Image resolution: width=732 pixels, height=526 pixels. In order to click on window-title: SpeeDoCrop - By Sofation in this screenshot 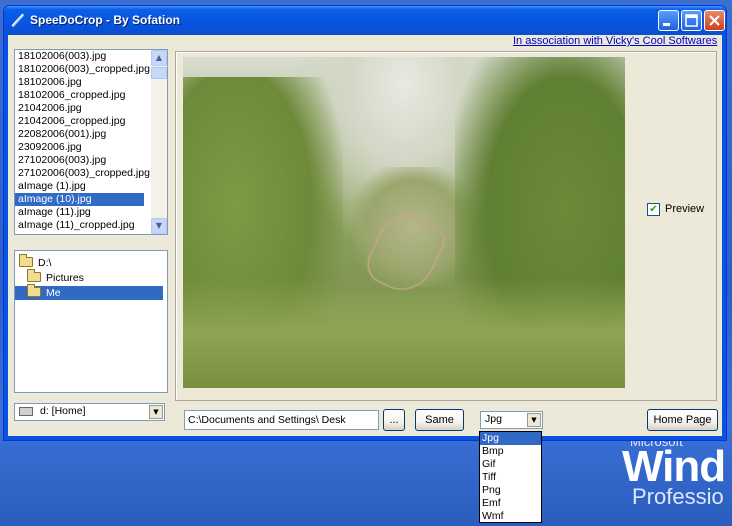, I will do `click(105, 20)`.